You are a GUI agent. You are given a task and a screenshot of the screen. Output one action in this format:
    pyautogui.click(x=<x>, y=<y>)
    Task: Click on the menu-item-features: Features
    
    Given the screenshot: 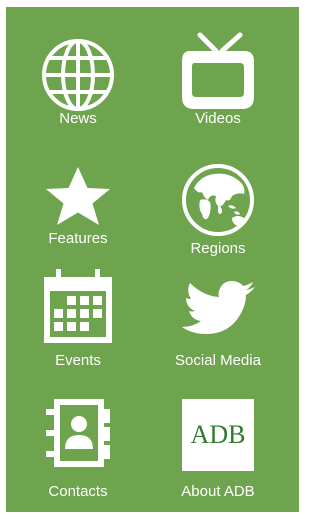 What is the action you would take?
    pyautogui.click(x=78, y=222)
    